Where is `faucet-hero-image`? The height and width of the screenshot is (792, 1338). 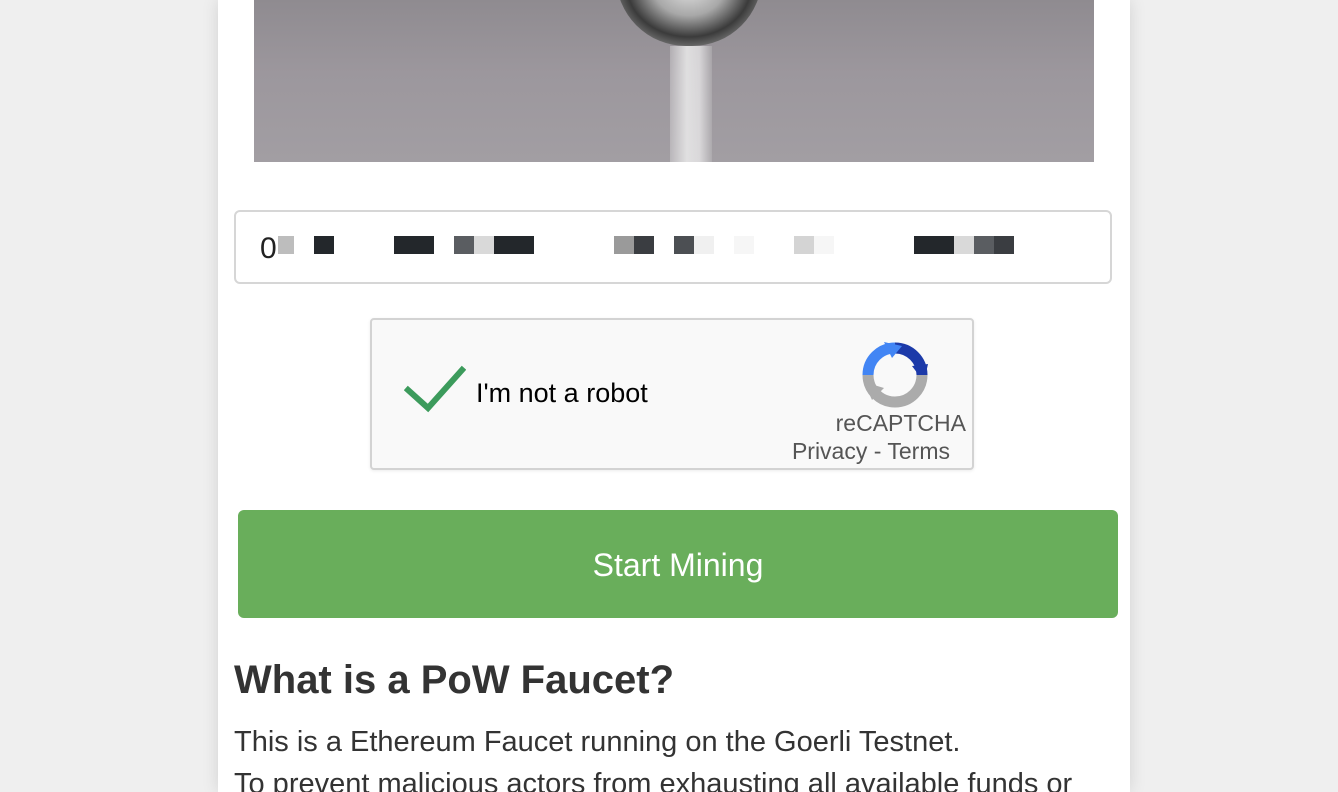
faucet-hero-image is located at coordinates (674, 81).